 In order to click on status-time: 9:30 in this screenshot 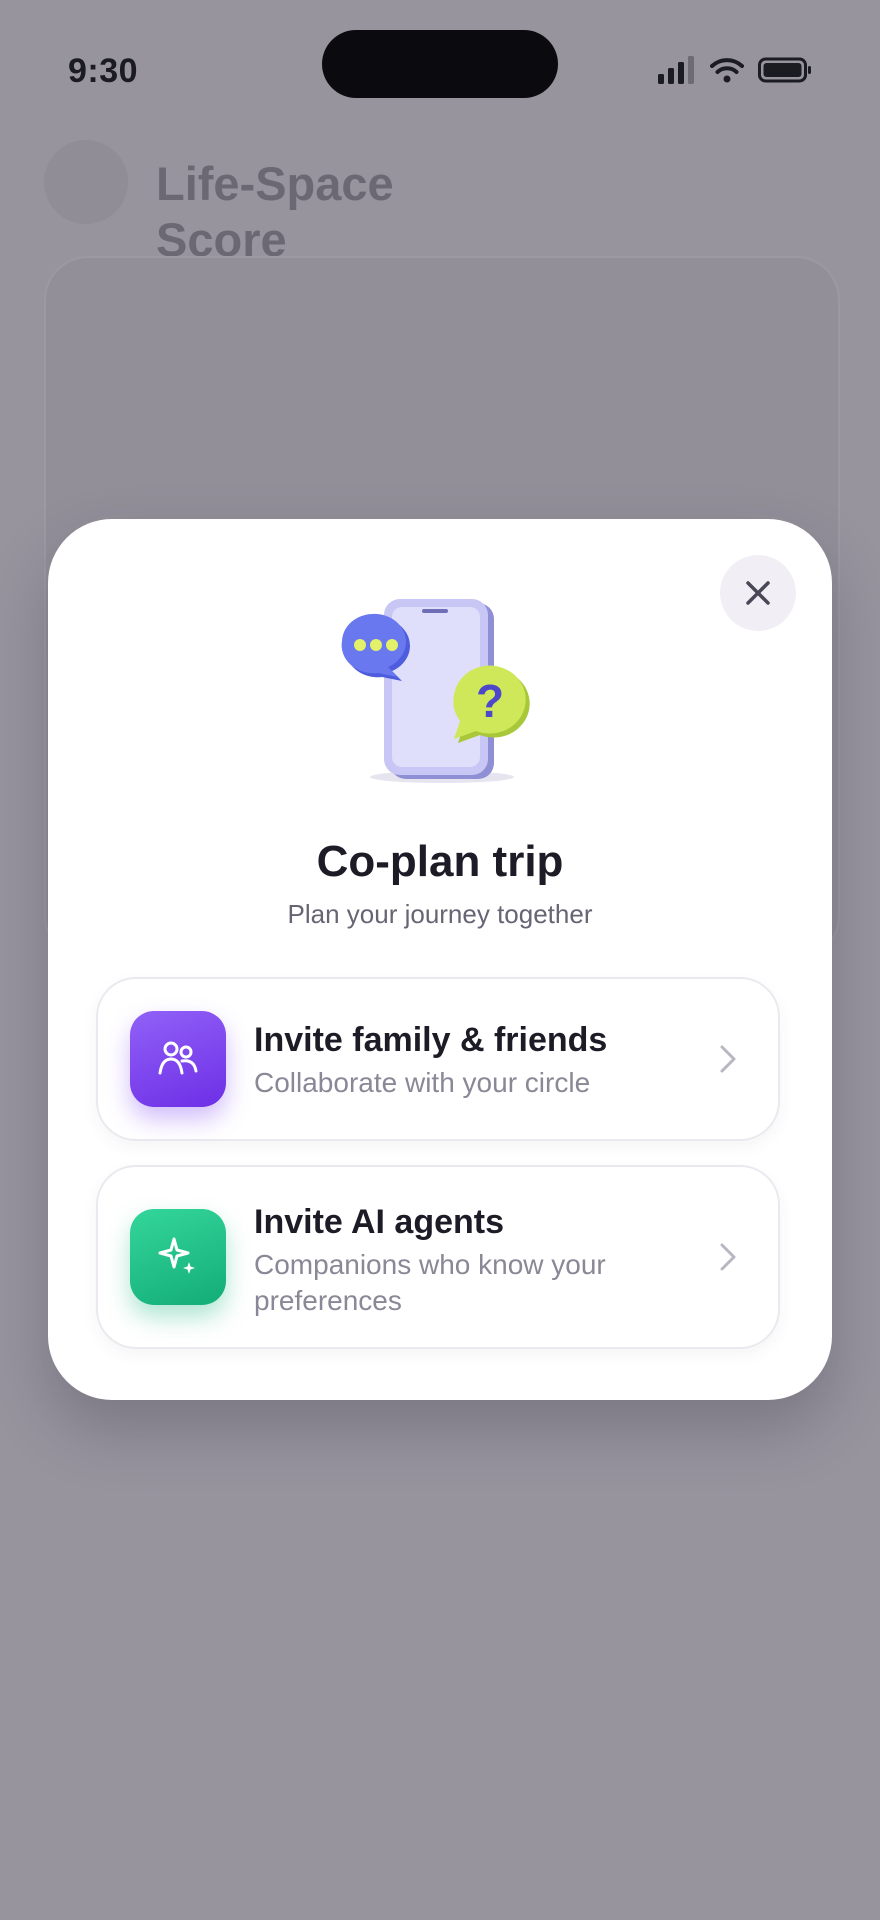, I will do `click(103, 71)`.